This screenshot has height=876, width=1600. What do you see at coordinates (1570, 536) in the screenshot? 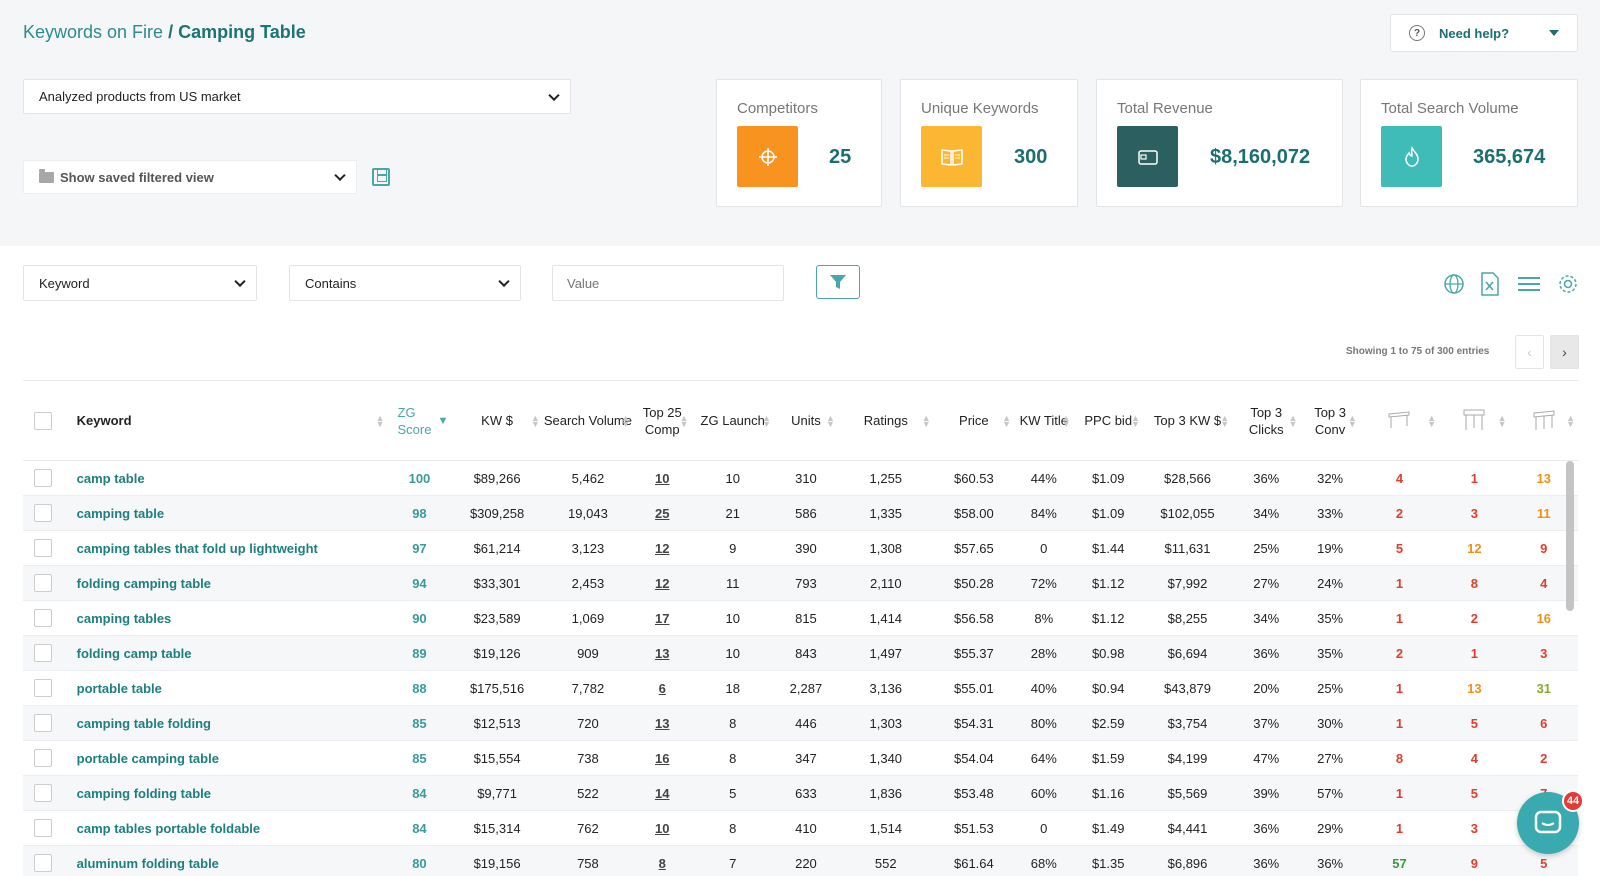
I see `table-scrollbar` at bounding box center [1570, 536].